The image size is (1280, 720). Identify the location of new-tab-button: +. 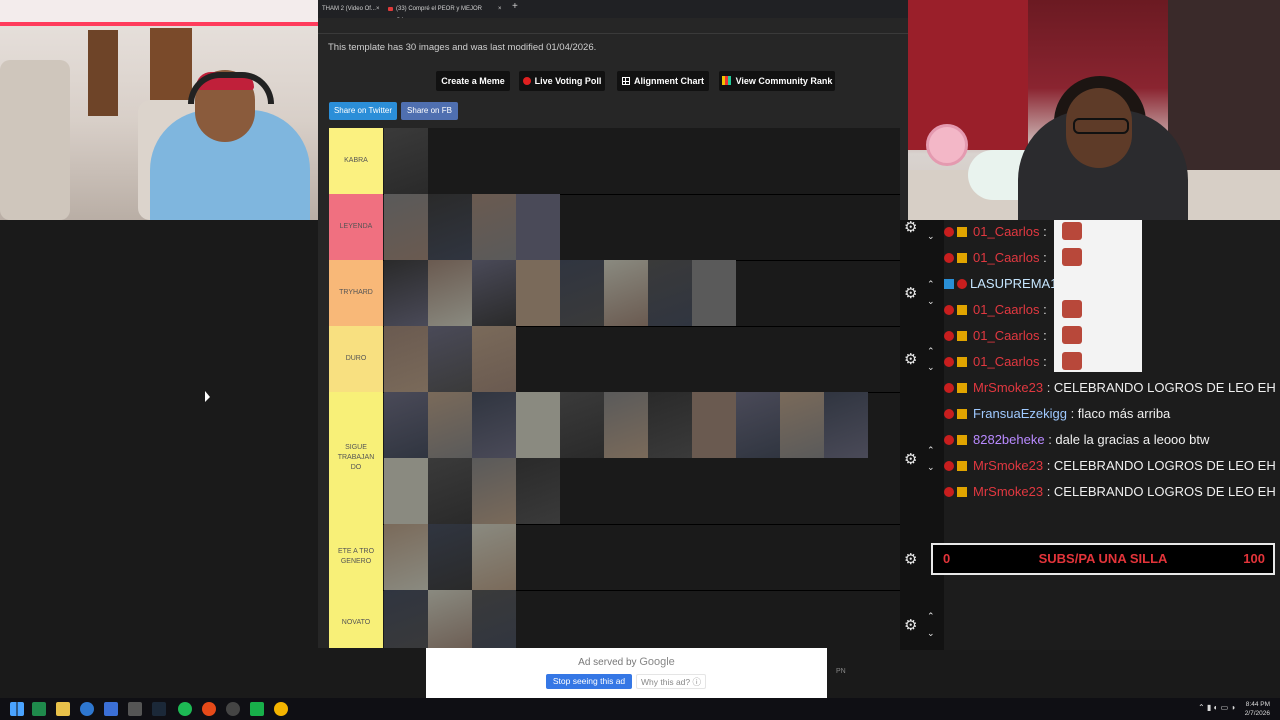
(515, 7).